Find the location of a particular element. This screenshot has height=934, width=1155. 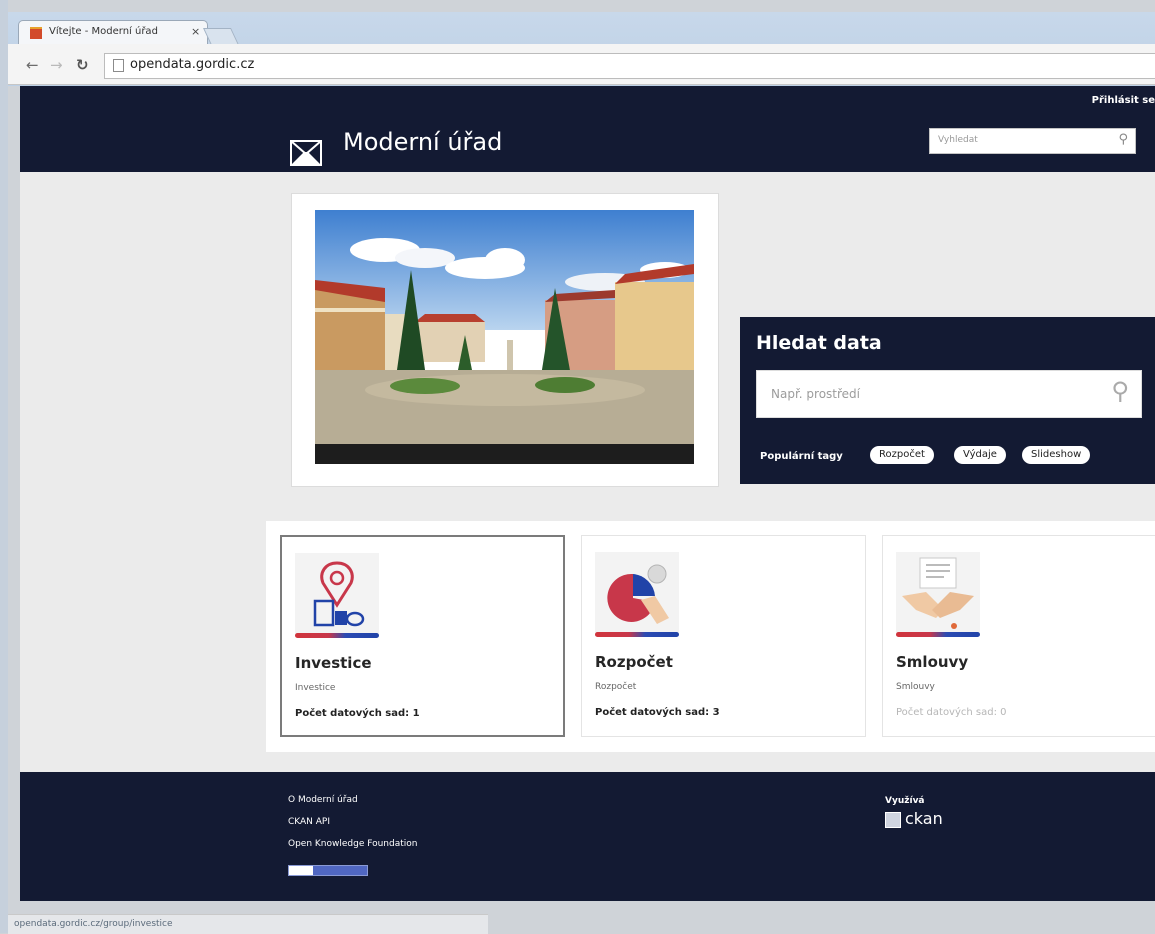

handshake-icon is located at coordinates (938, 593).